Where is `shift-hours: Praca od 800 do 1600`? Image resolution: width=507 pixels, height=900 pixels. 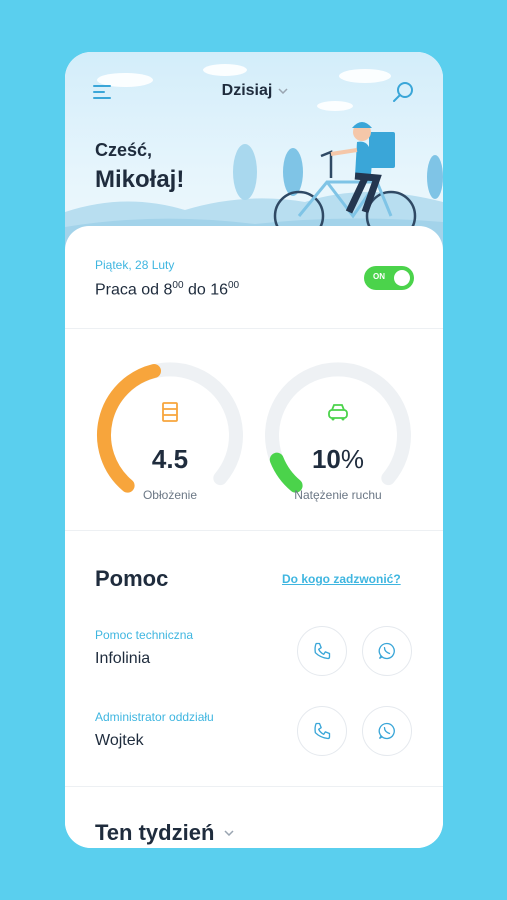
shift-hours: Praca od 800 do 1600 is located at coordinates (167, 289).